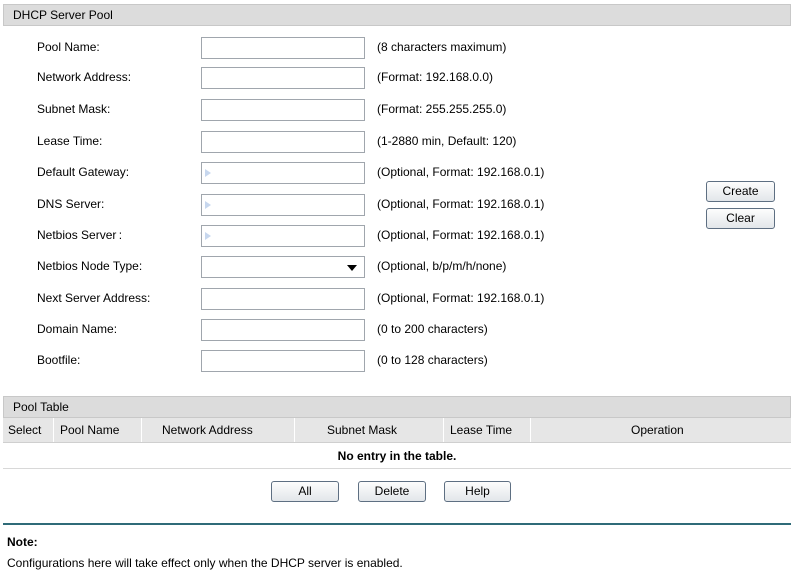  I want to click on pool-section-title: DHCP Server Pool, so click(63, 15).